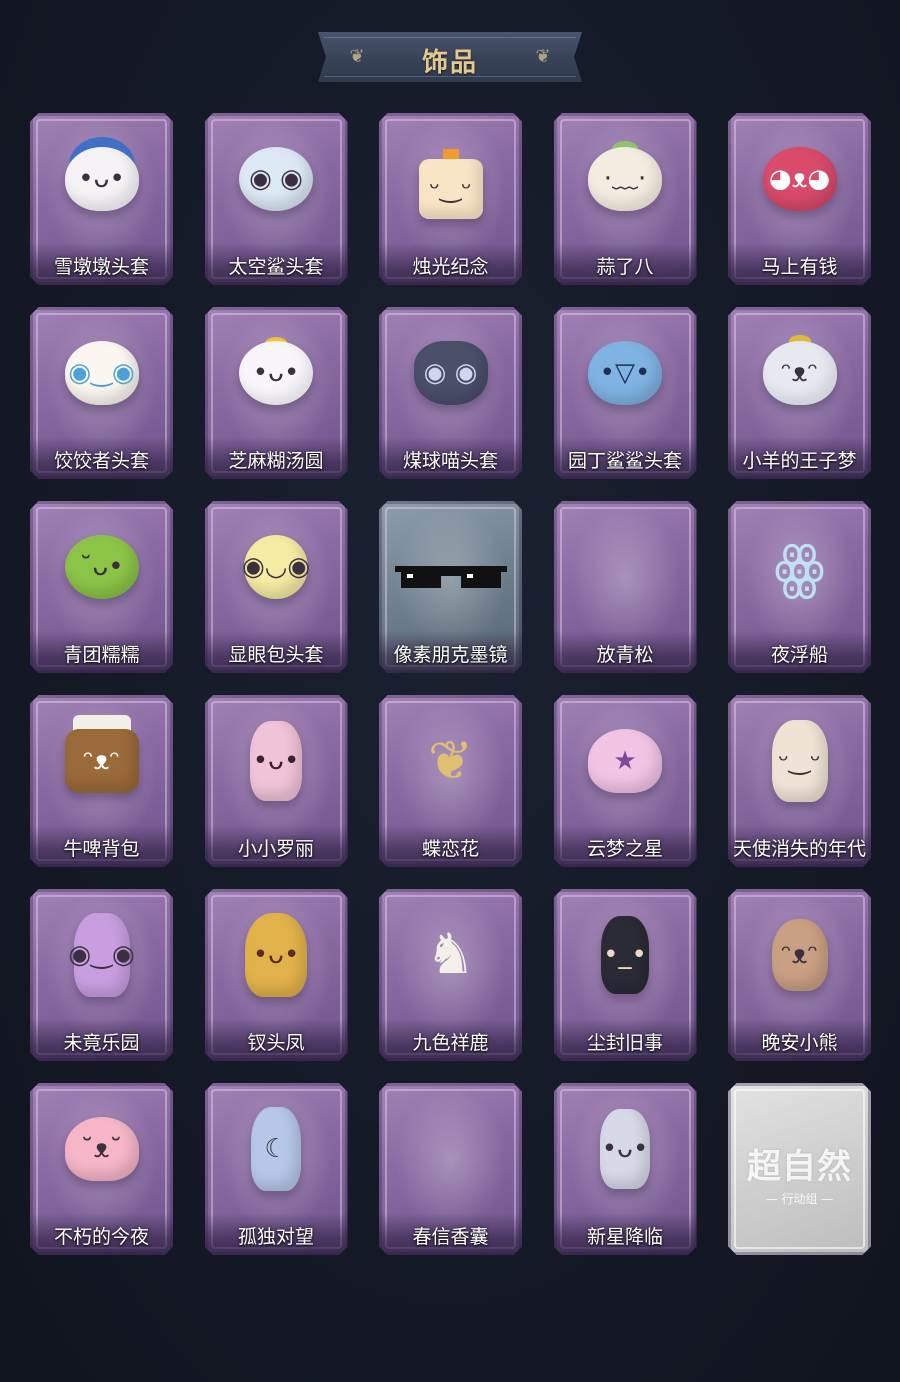 This screenshot has width=900, height=1382. I want to click on accessory-card: •ᴗ• 雪墩墩头套, so click(101, 199).